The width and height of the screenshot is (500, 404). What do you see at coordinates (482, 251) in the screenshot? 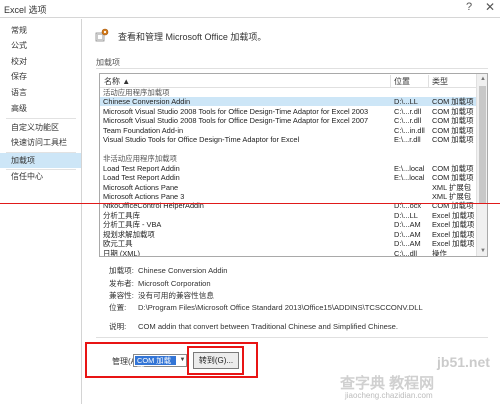
I see `scroll-down-icon: ▼` at bounding box center [482, 251].